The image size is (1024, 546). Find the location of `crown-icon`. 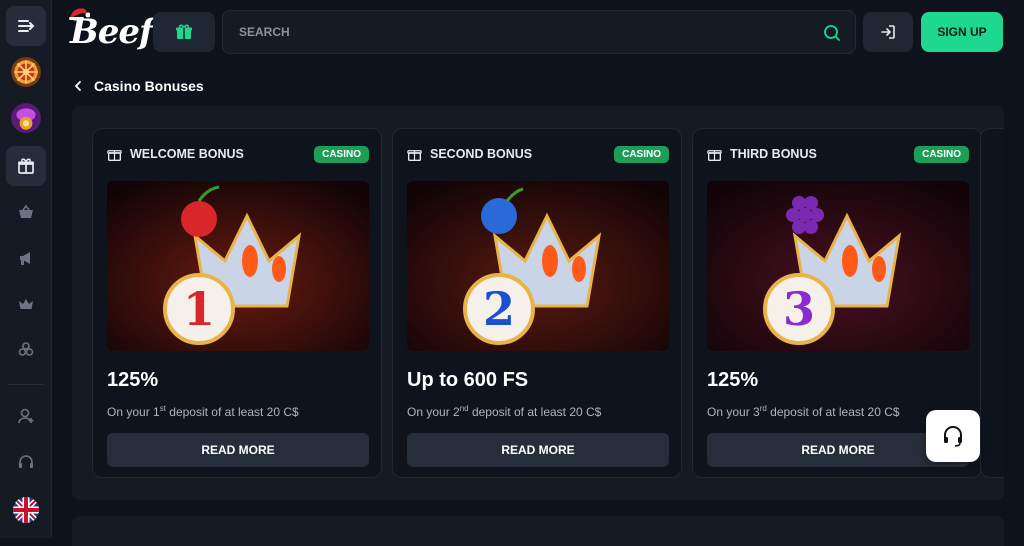

crown-icon is located at coordinates (26, 304).